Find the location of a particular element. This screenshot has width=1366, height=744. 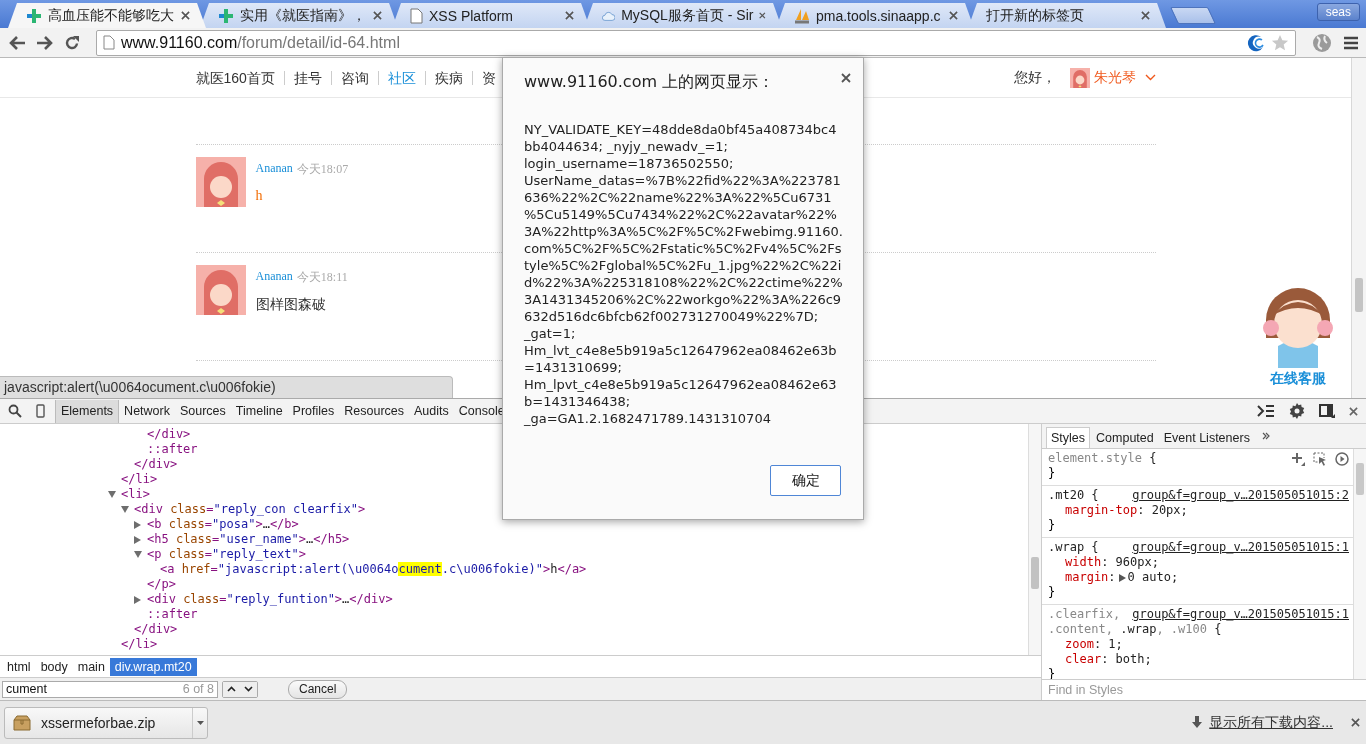

dialog-title: www.91160.com 上的网页显示： is located at coordinates (650, 82).